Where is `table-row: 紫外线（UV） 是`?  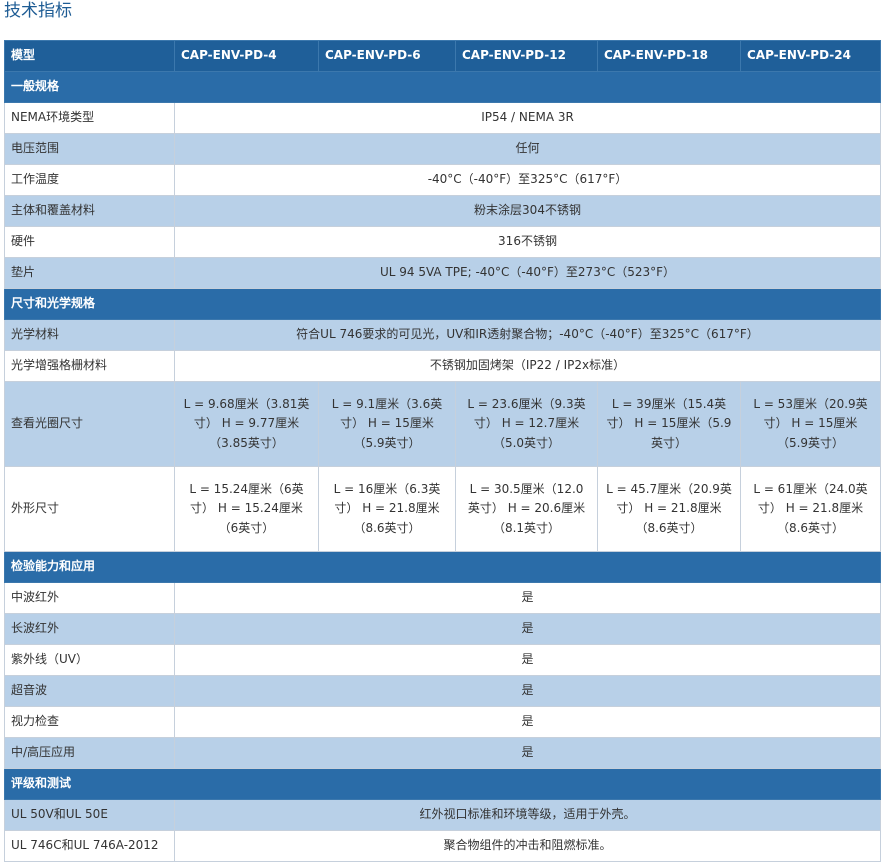 table-row: 紫外线（UV） 是 is located at coordinates (442, 660).